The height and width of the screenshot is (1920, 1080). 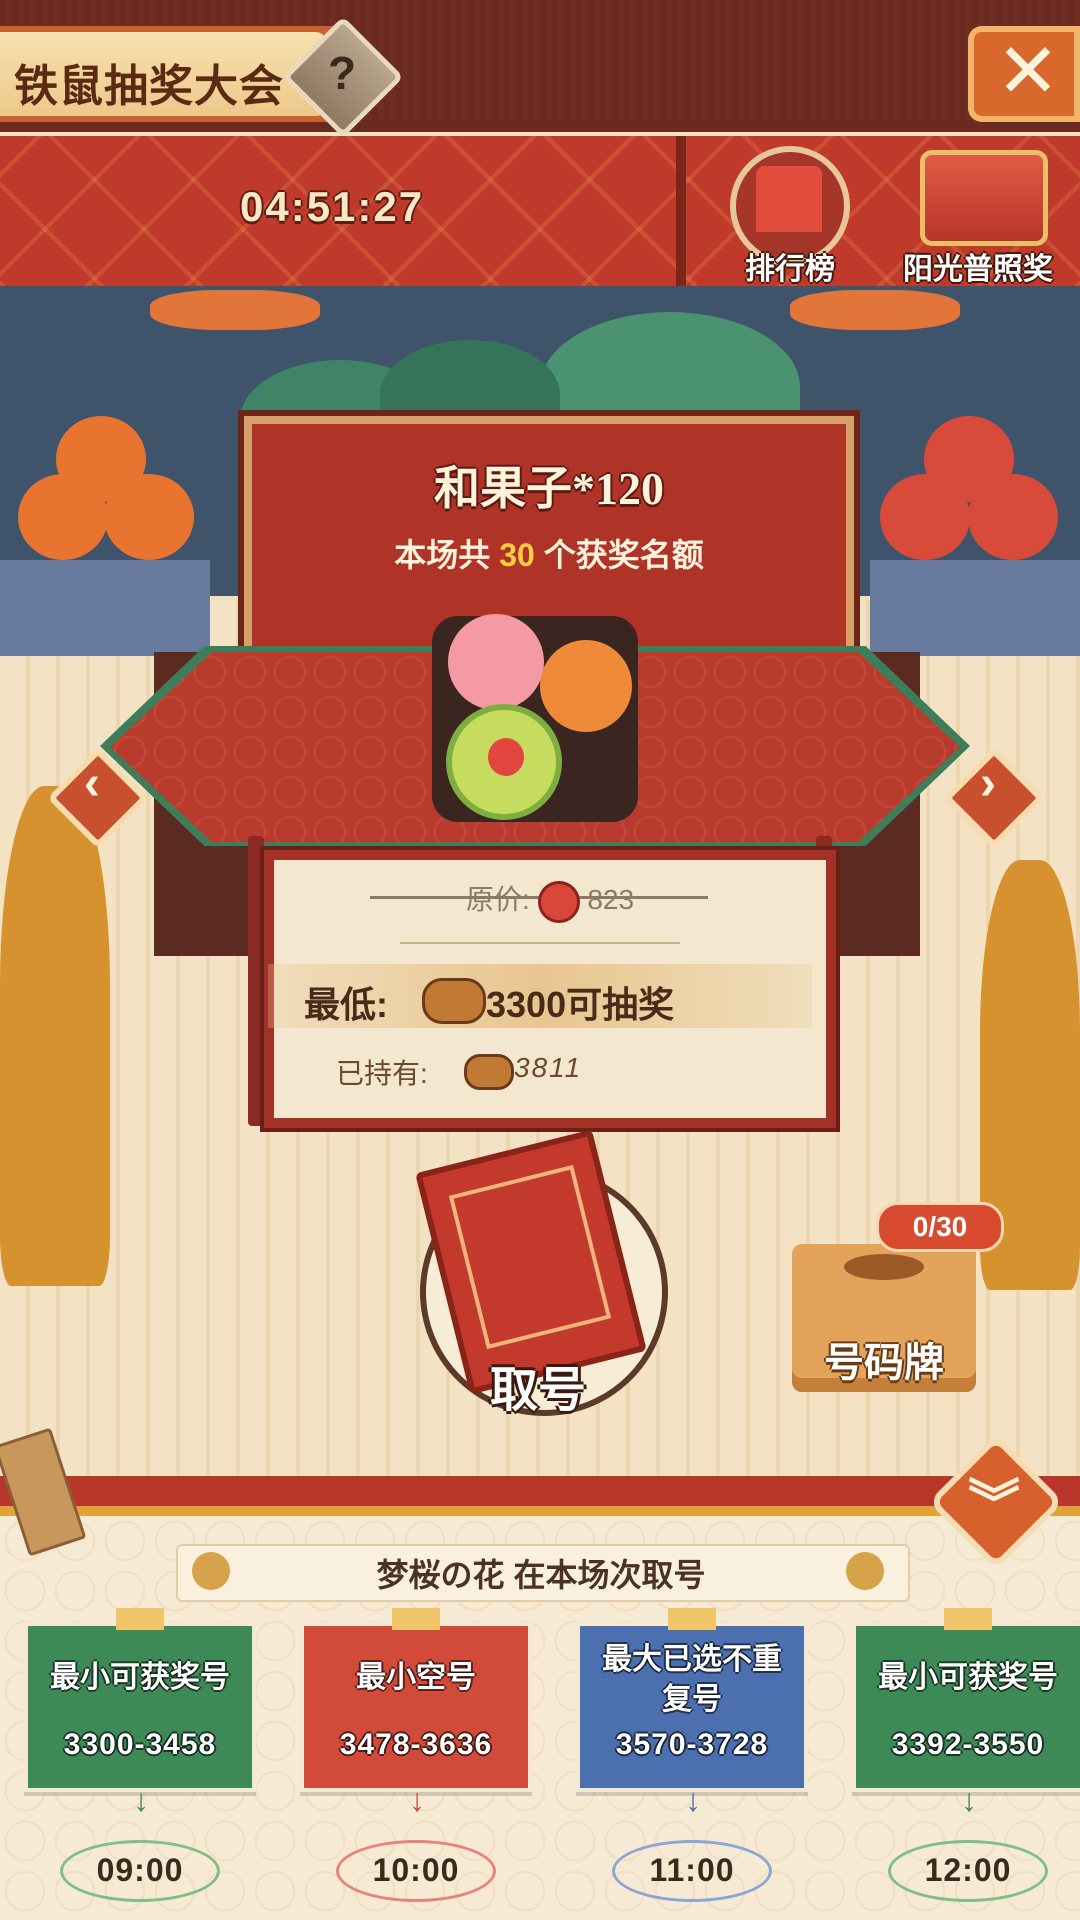 What do you see at coordinates (540, 943) in the screenshot?
I see `scroll-divider` at bounding box center [540, 943].